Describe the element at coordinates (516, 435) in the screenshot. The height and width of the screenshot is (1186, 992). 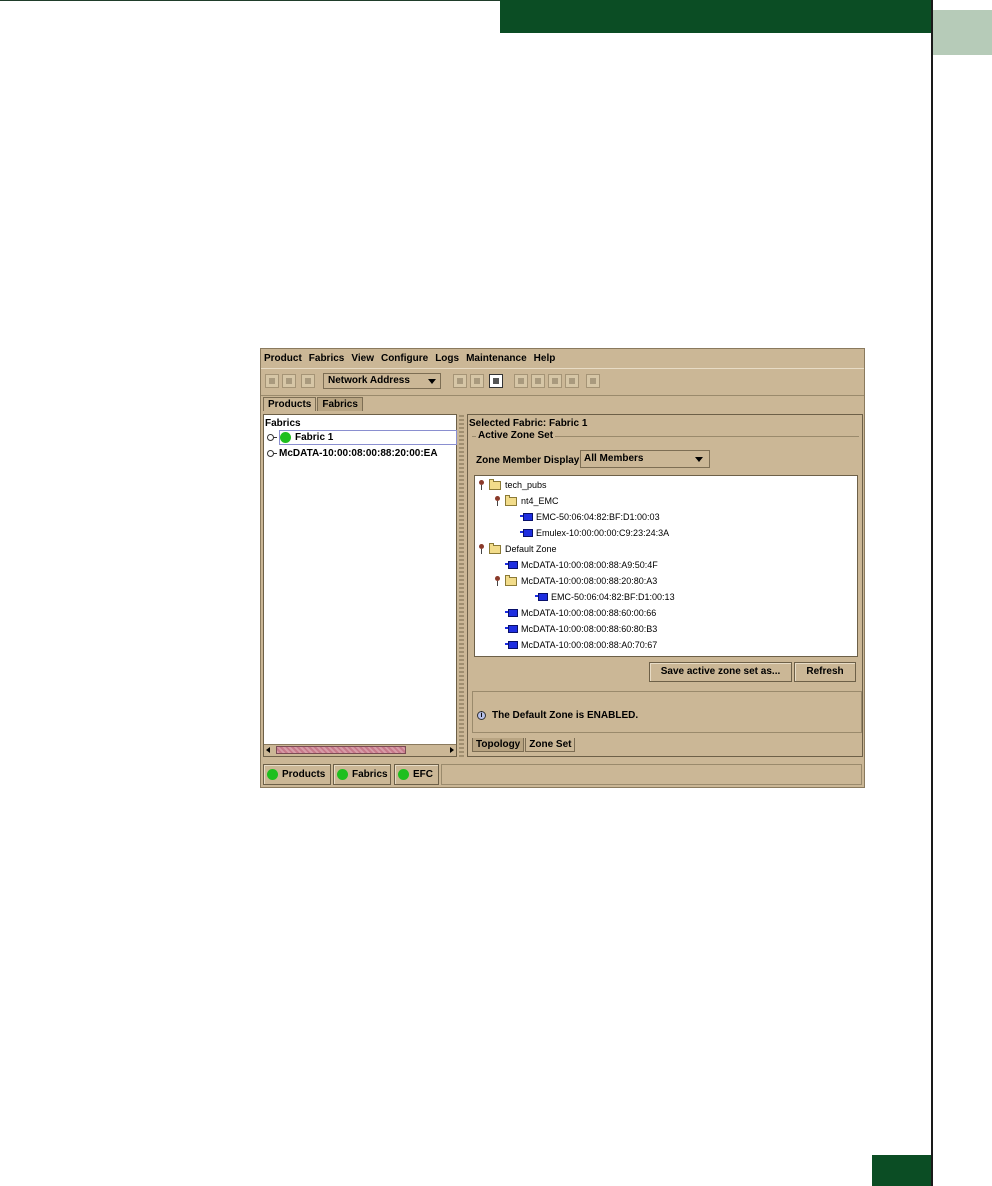
I see `active-zone-set-title: Active Zone Set` at that location.